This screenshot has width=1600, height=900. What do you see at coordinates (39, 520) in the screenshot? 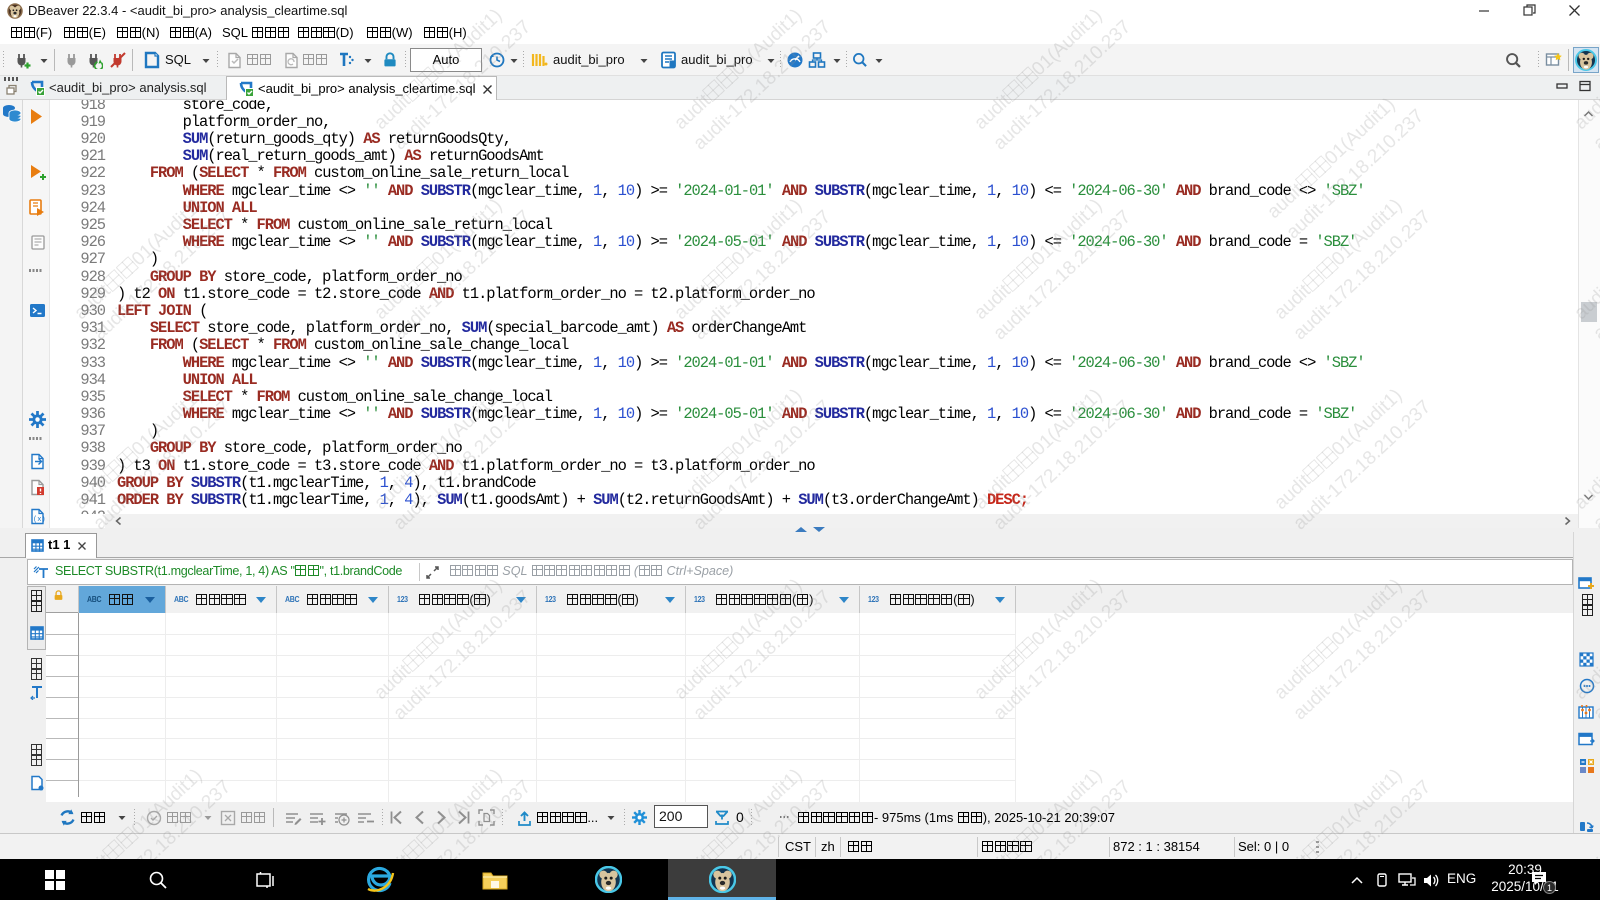
I see `svg-text: (x)` at bounding box center [39, 520].